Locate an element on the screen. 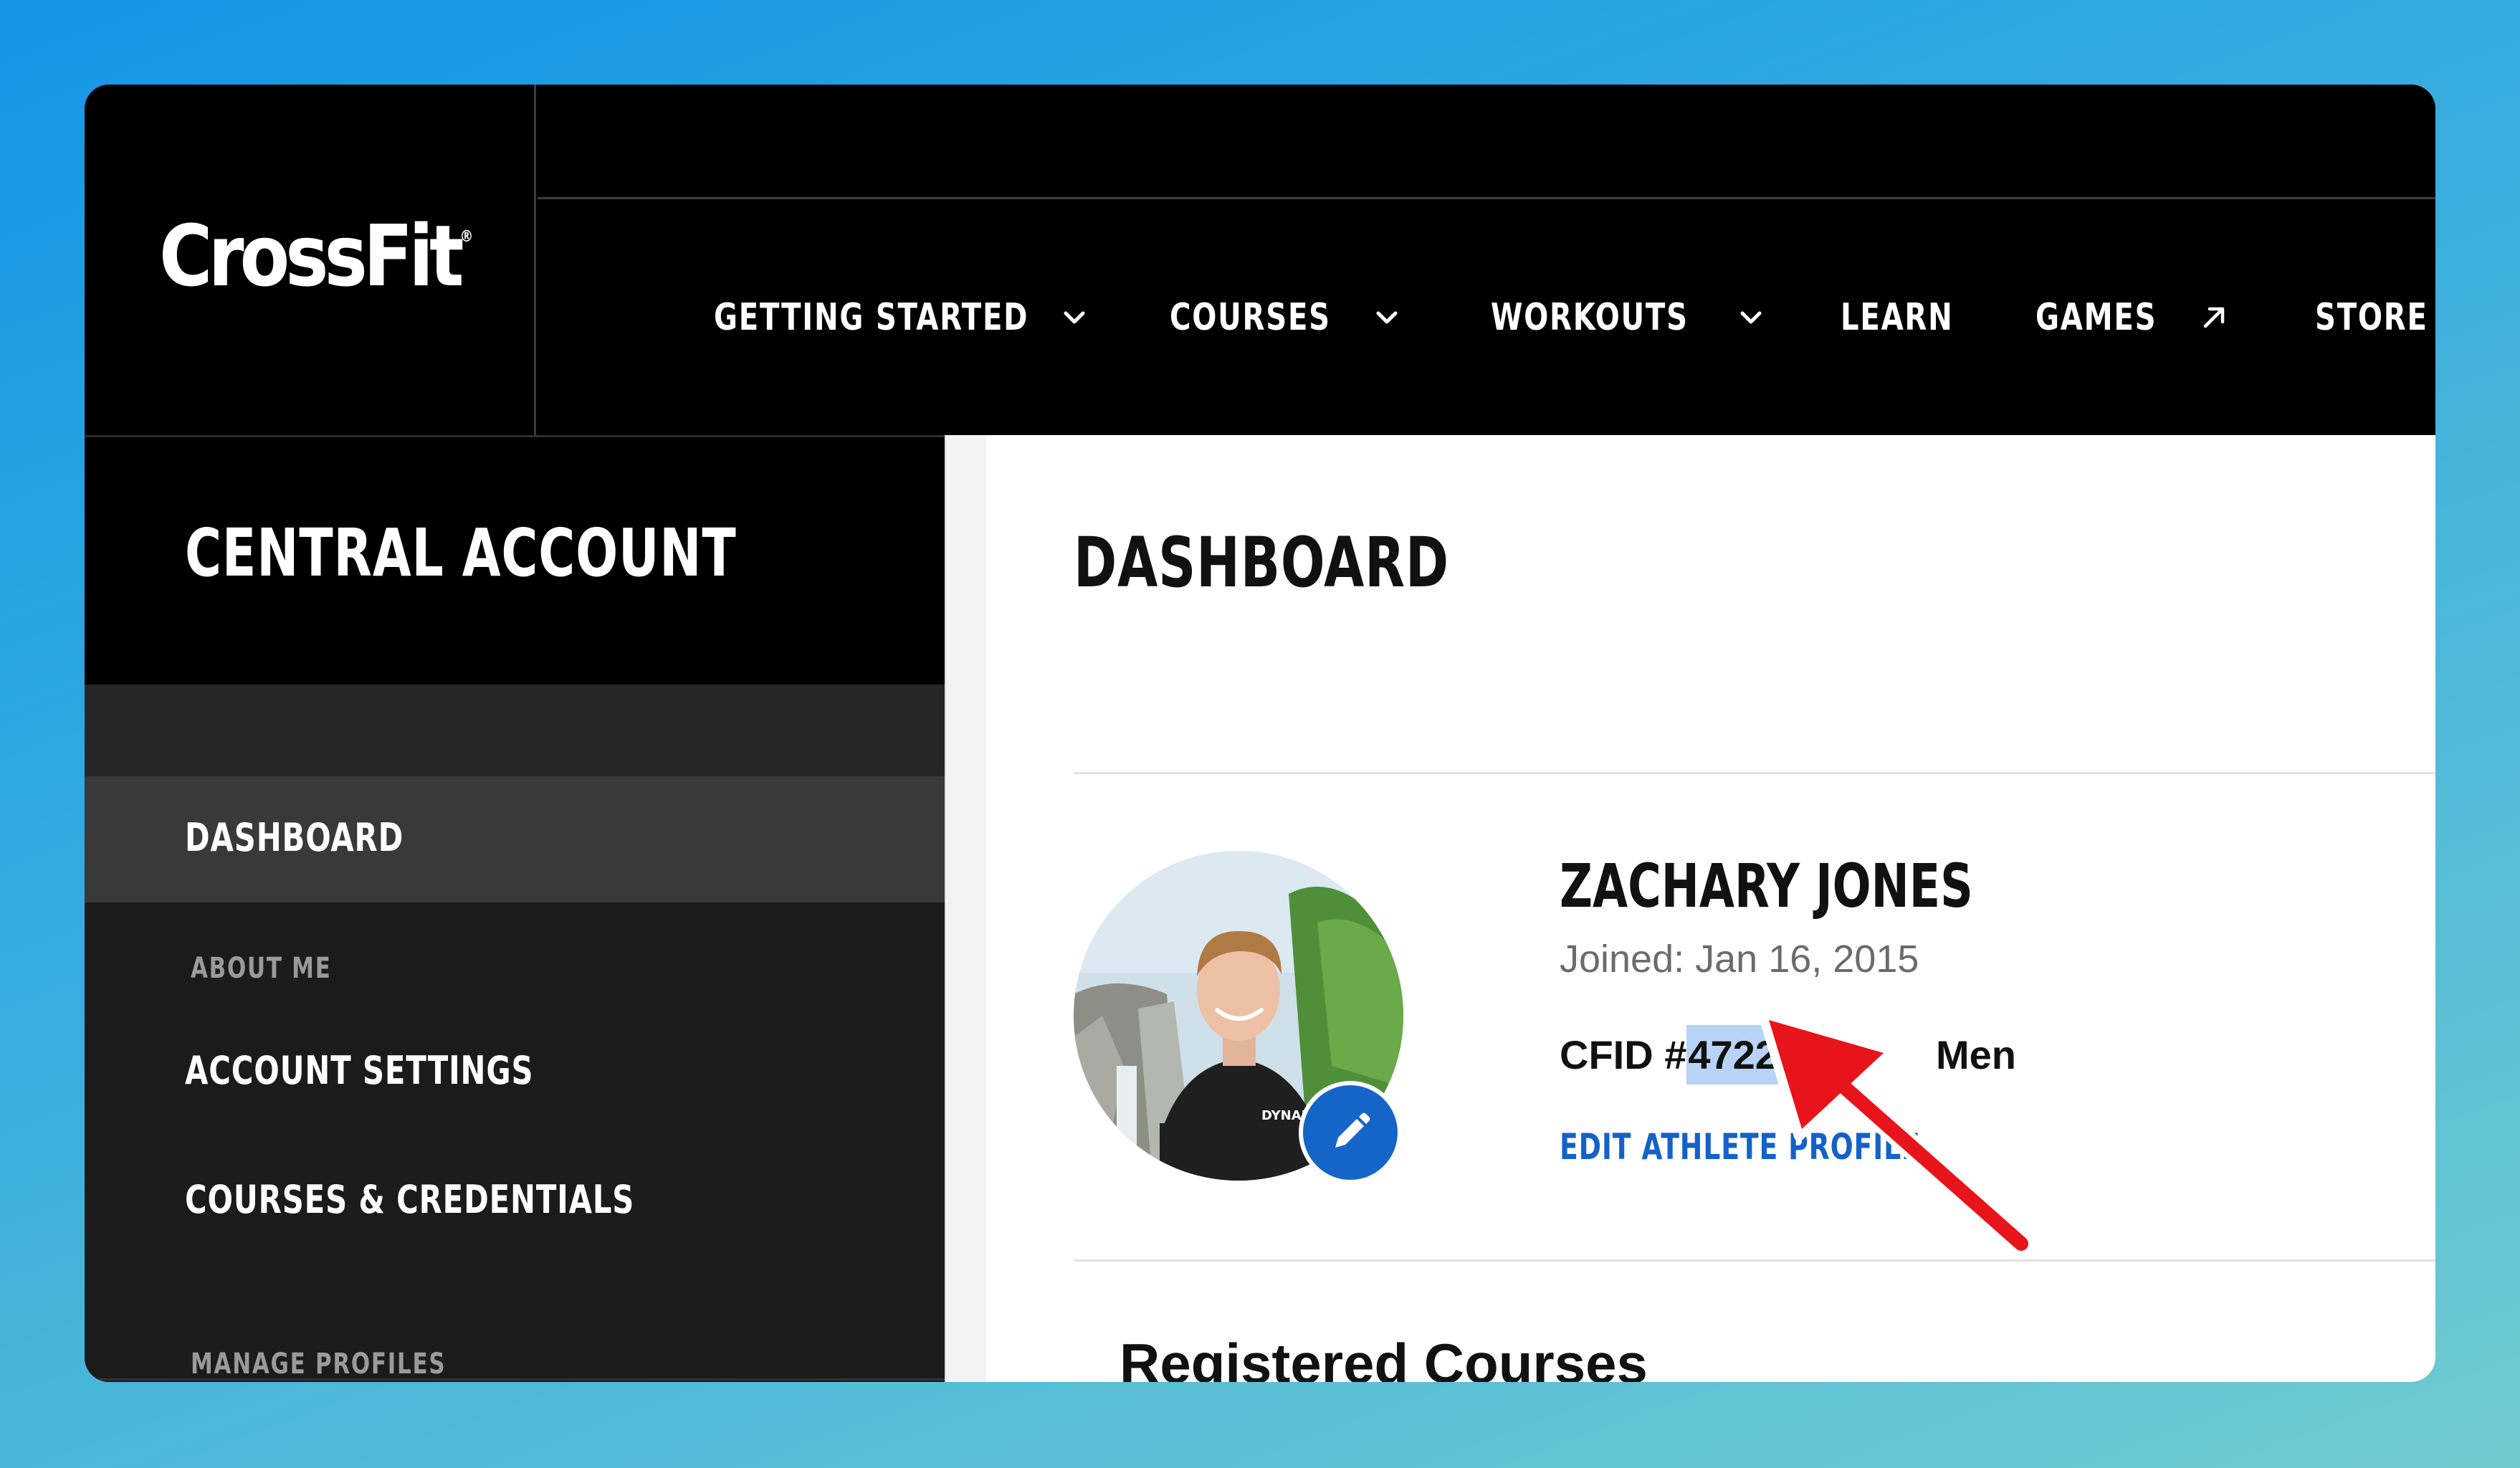 The width and height of the screenshot is (2520, 1468). edit-athlete-profile-link: EDIT ATHLETE PROFILE is located at coordinates (1740, 1147).